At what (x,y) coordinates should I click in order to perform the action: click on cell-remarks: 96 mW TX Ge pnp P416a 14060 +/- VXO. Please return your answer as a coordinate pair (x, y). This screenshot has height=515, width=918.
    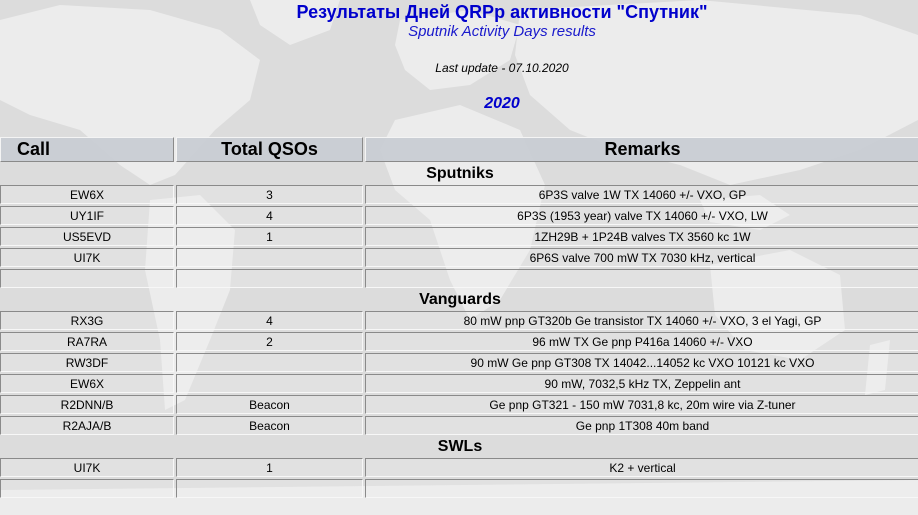
    Looking at the image, I should click on (641, 341).